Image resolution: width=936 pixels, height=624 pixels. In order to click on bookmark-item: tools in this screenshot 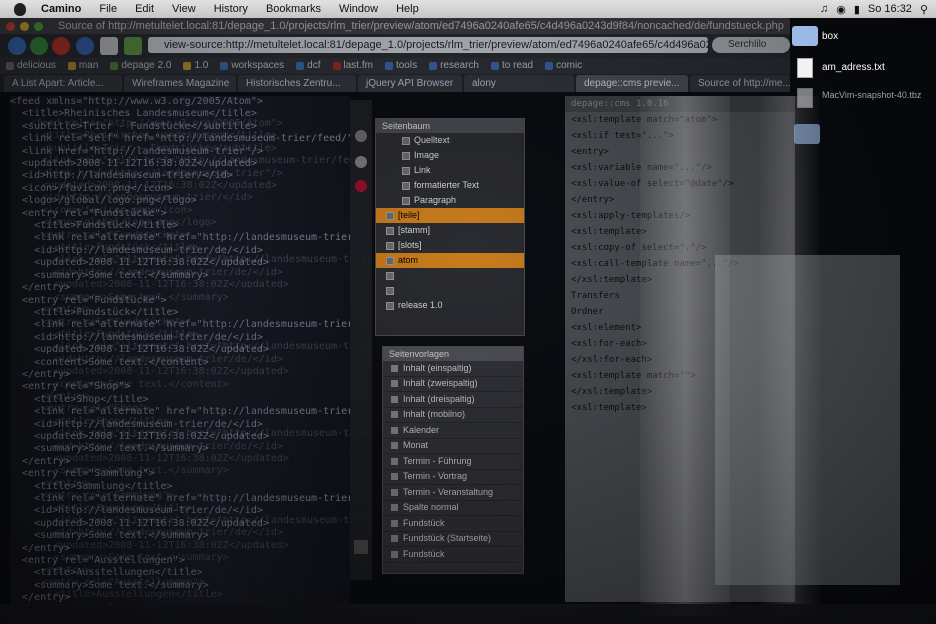, I will do `click(400, 66)`.